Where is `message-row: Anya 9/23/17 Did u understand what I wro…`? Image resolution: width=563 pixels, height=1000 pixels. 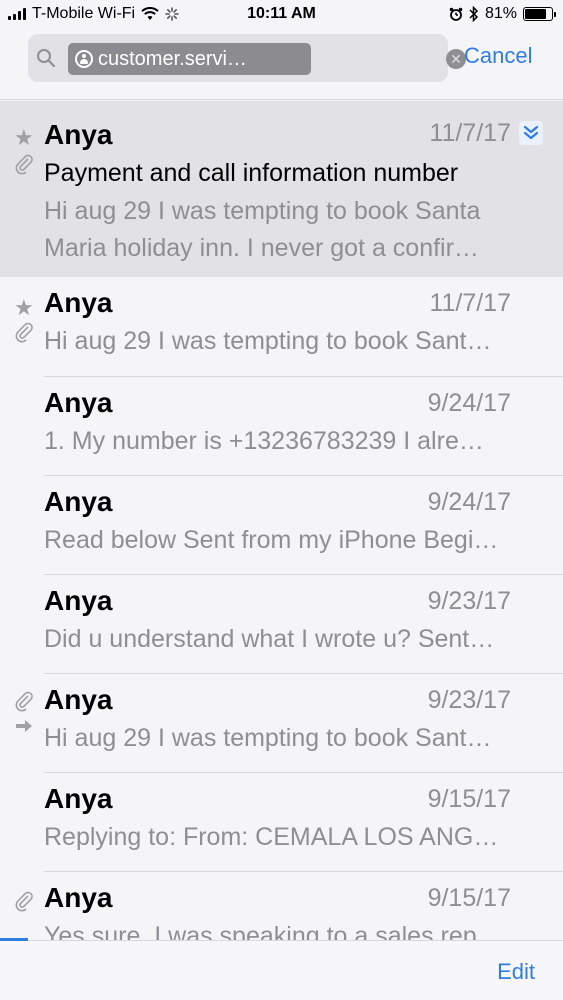
message-row: Anya 9/23/17 Did u understand what I wro… is located at coordinates (281, 624).